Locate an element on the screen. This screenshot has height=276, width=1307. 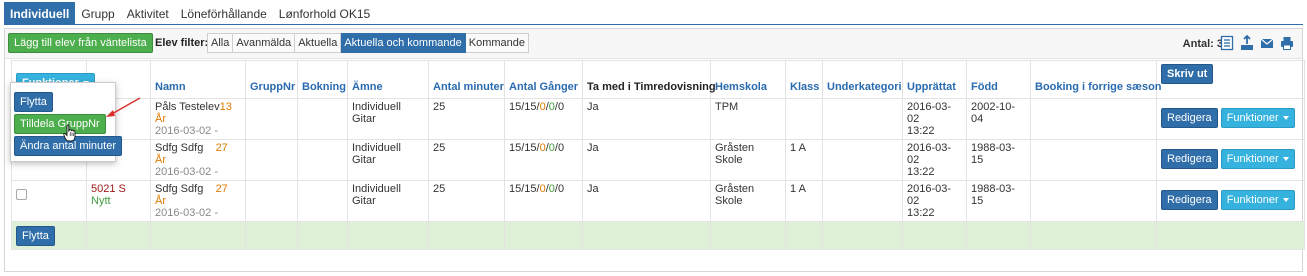
tab-underline is located at coordinates (653, 24).